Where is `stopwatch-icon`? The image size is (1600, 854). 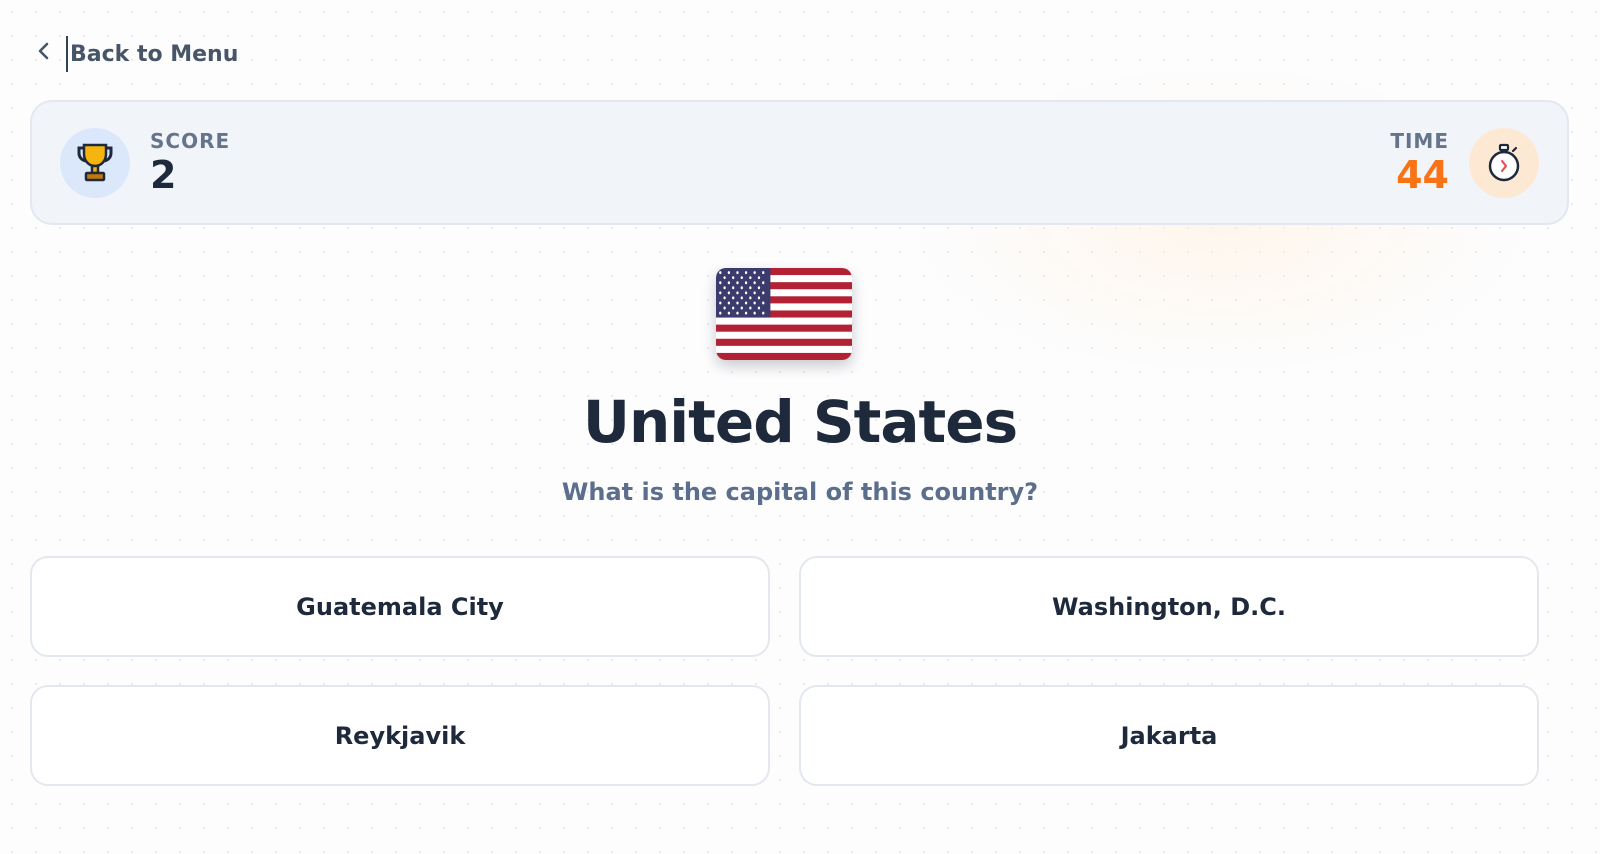 stopwatch-icon is located at coordinates (1504, 162).